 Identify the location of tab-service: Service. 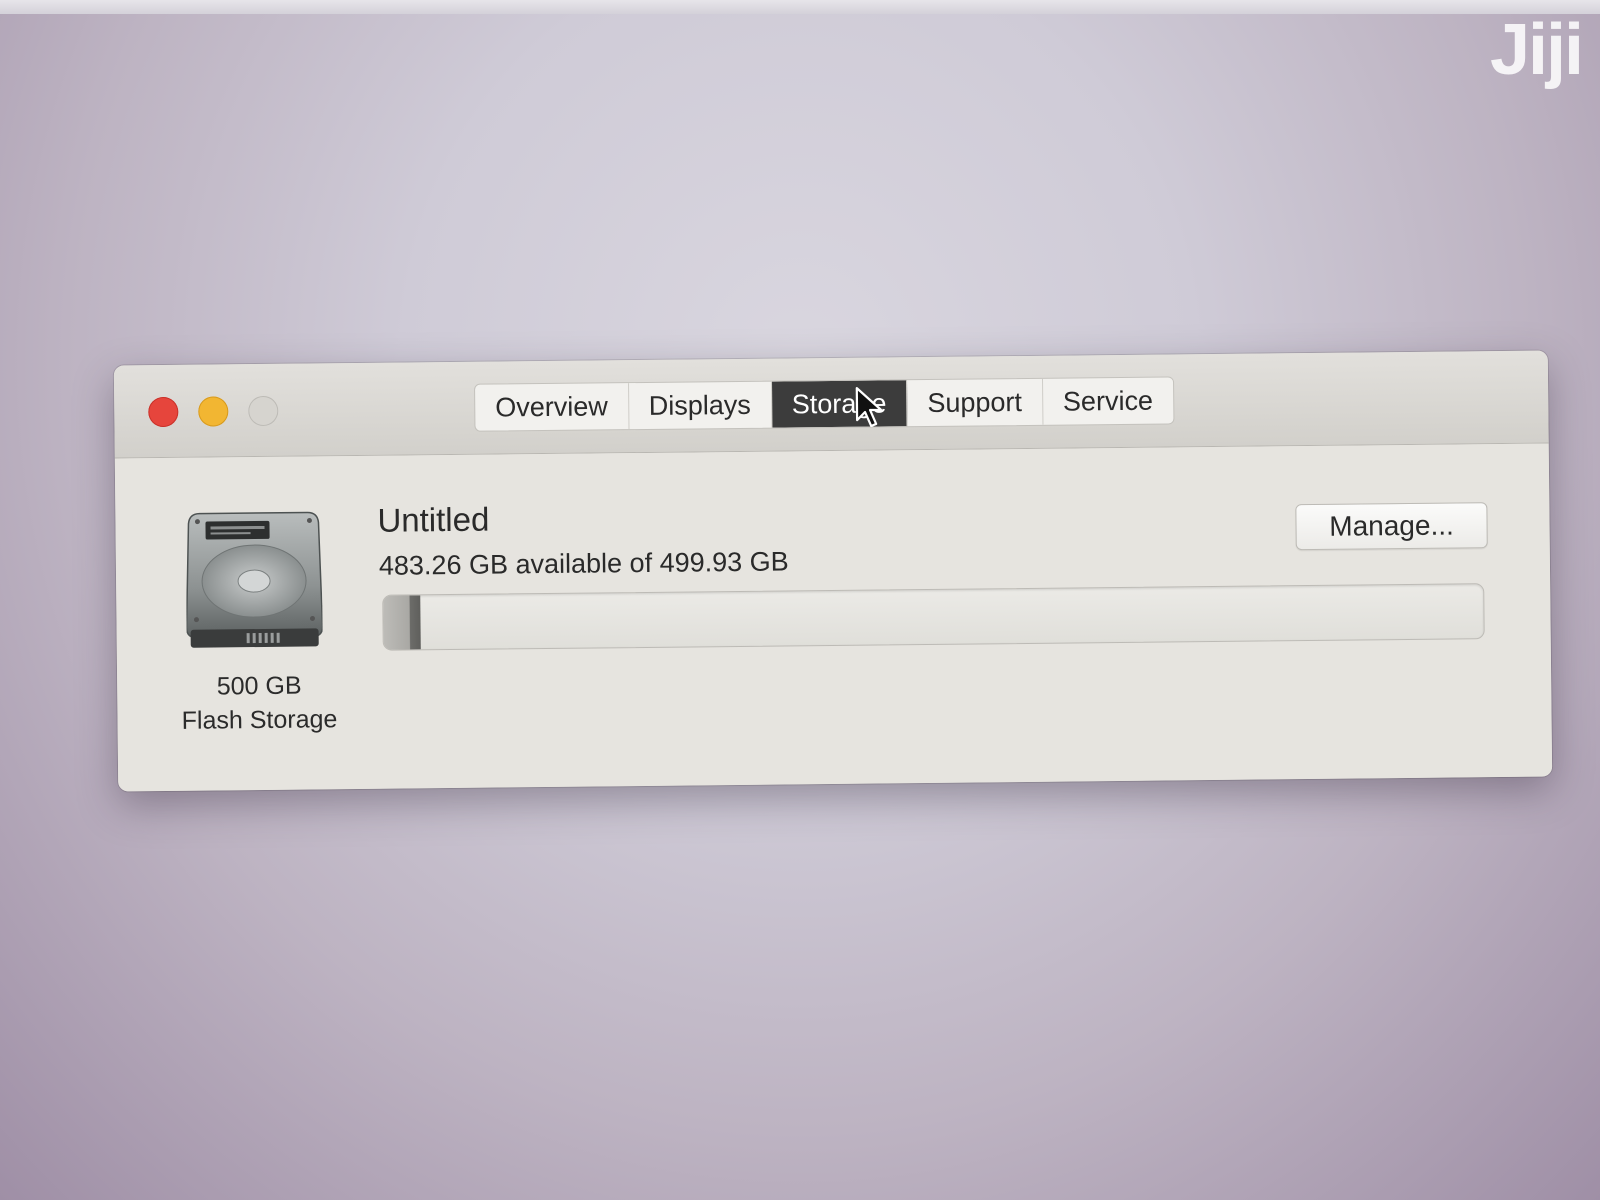
(1108, 400).